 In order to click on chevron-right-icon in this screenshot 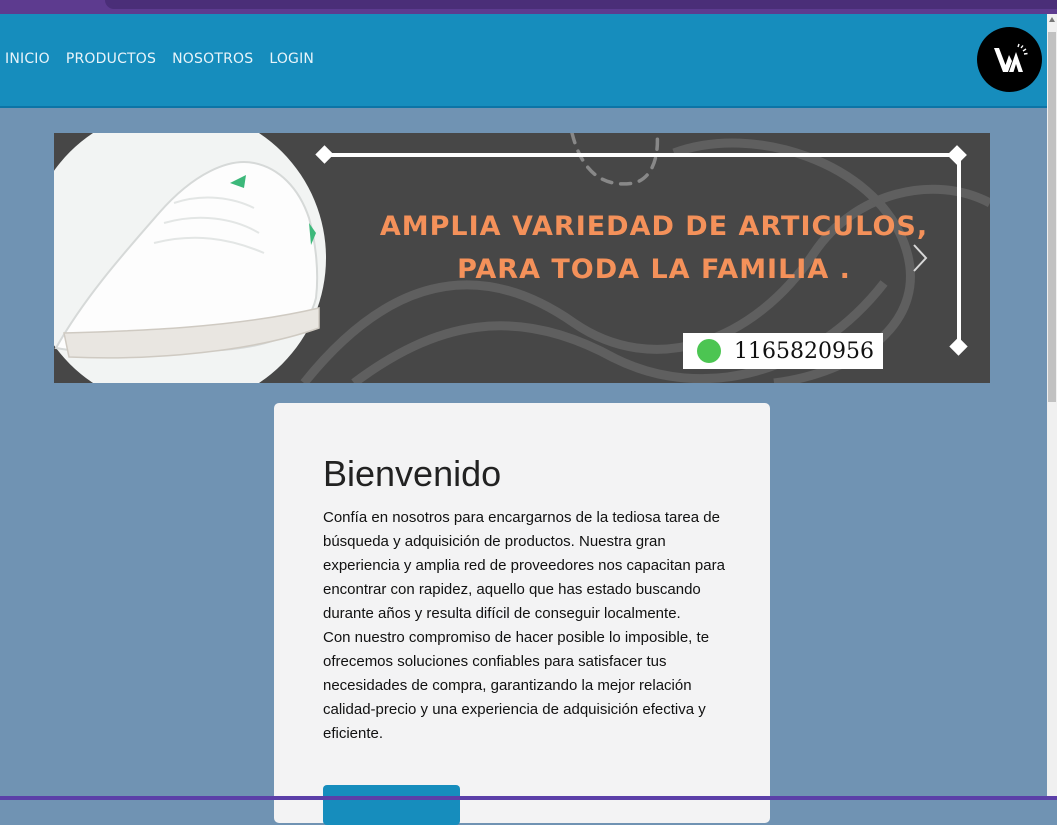, I will do `click(920, 258)`.